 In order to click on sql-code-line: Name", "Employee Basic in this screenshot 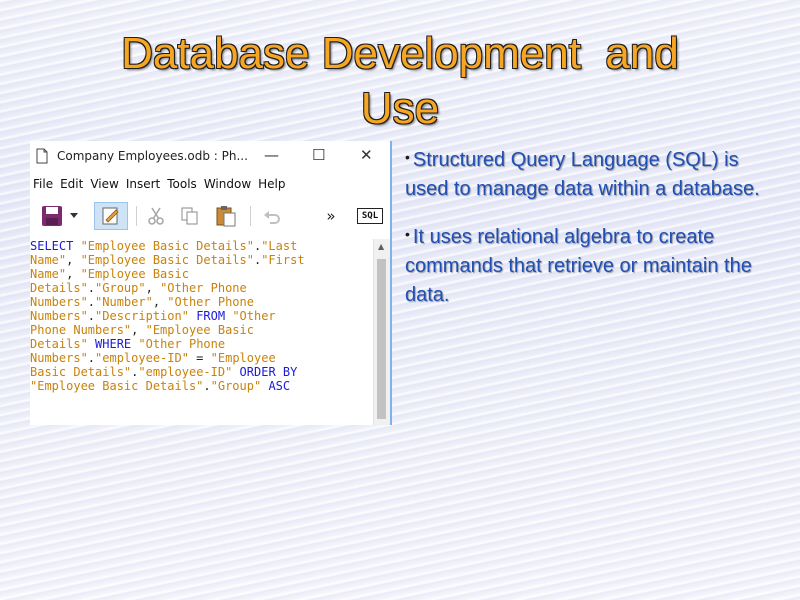, I will do `click(202, 274)`.